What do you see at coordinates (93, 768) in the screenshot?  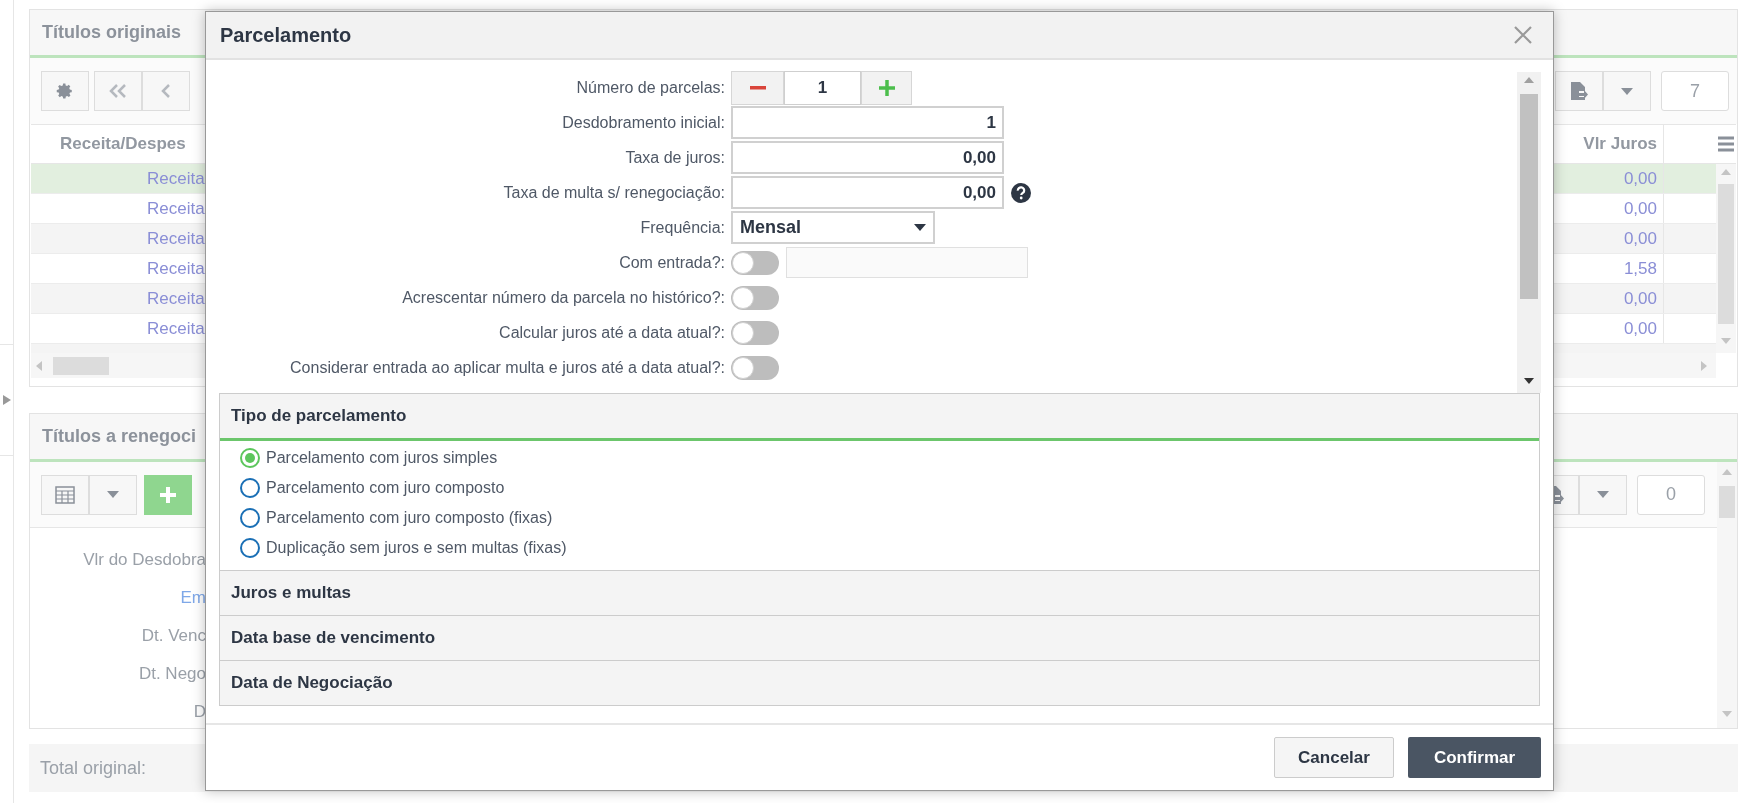 I see `total-label: Total original:` at bounding box center [93, 768].